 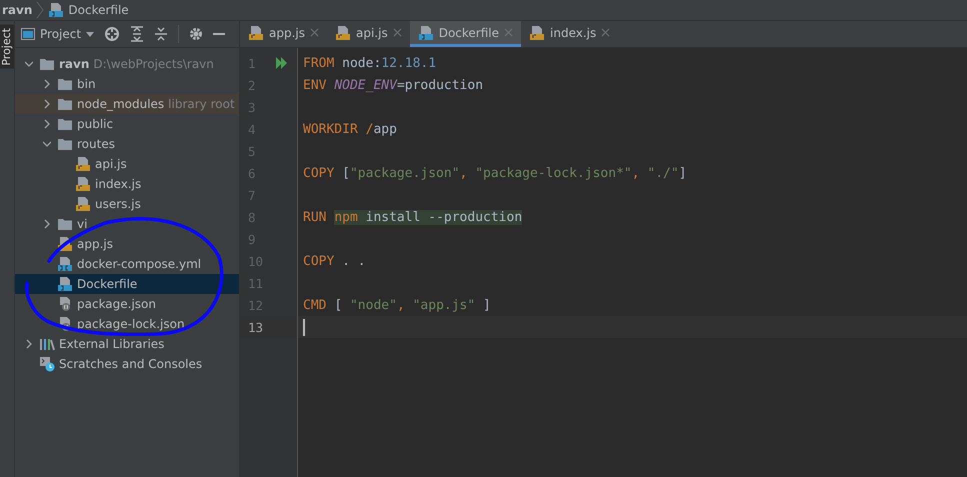 I want to click on editor-tab: Dockerfile, so click(x=466, y=34).